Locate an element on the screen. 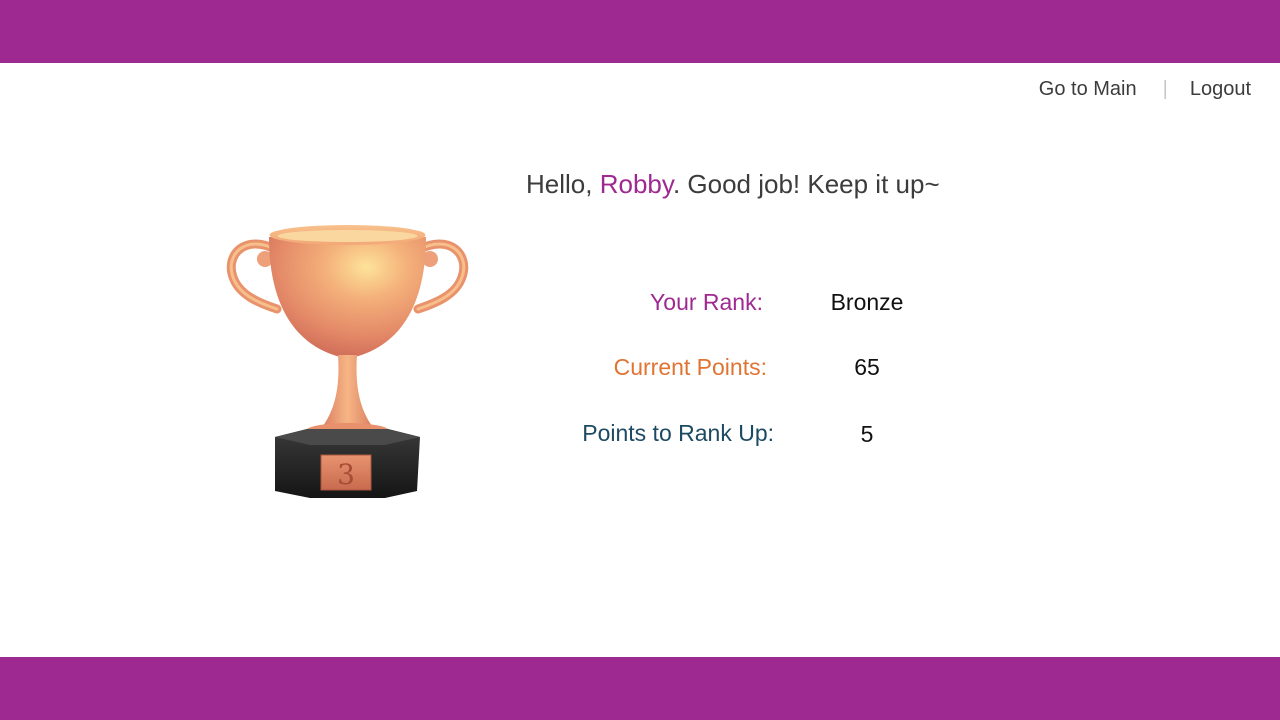 Image resolution: width=1280 pixels, height=720 pixels. greeting-prefix: Hello, is located at coordinates (563, 184).